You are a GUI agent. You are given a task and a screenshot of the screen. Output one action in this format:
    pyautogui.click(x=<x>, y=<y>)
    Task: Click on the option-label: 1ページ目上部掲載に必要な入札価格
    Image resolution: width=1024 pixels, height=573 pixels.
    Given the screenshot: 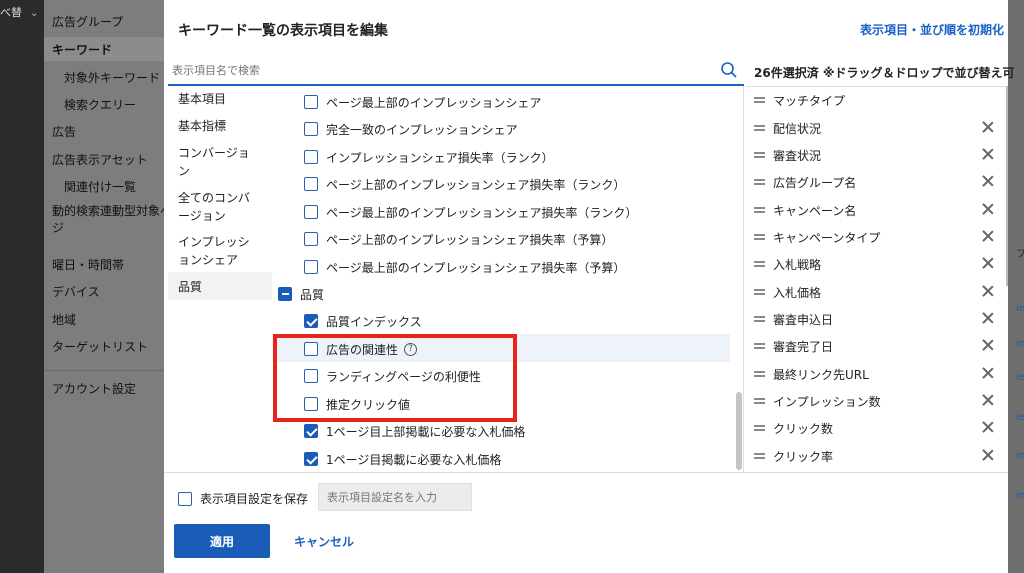 What is the action you would take?
    pyautogui.click(x=426, y=431)
    